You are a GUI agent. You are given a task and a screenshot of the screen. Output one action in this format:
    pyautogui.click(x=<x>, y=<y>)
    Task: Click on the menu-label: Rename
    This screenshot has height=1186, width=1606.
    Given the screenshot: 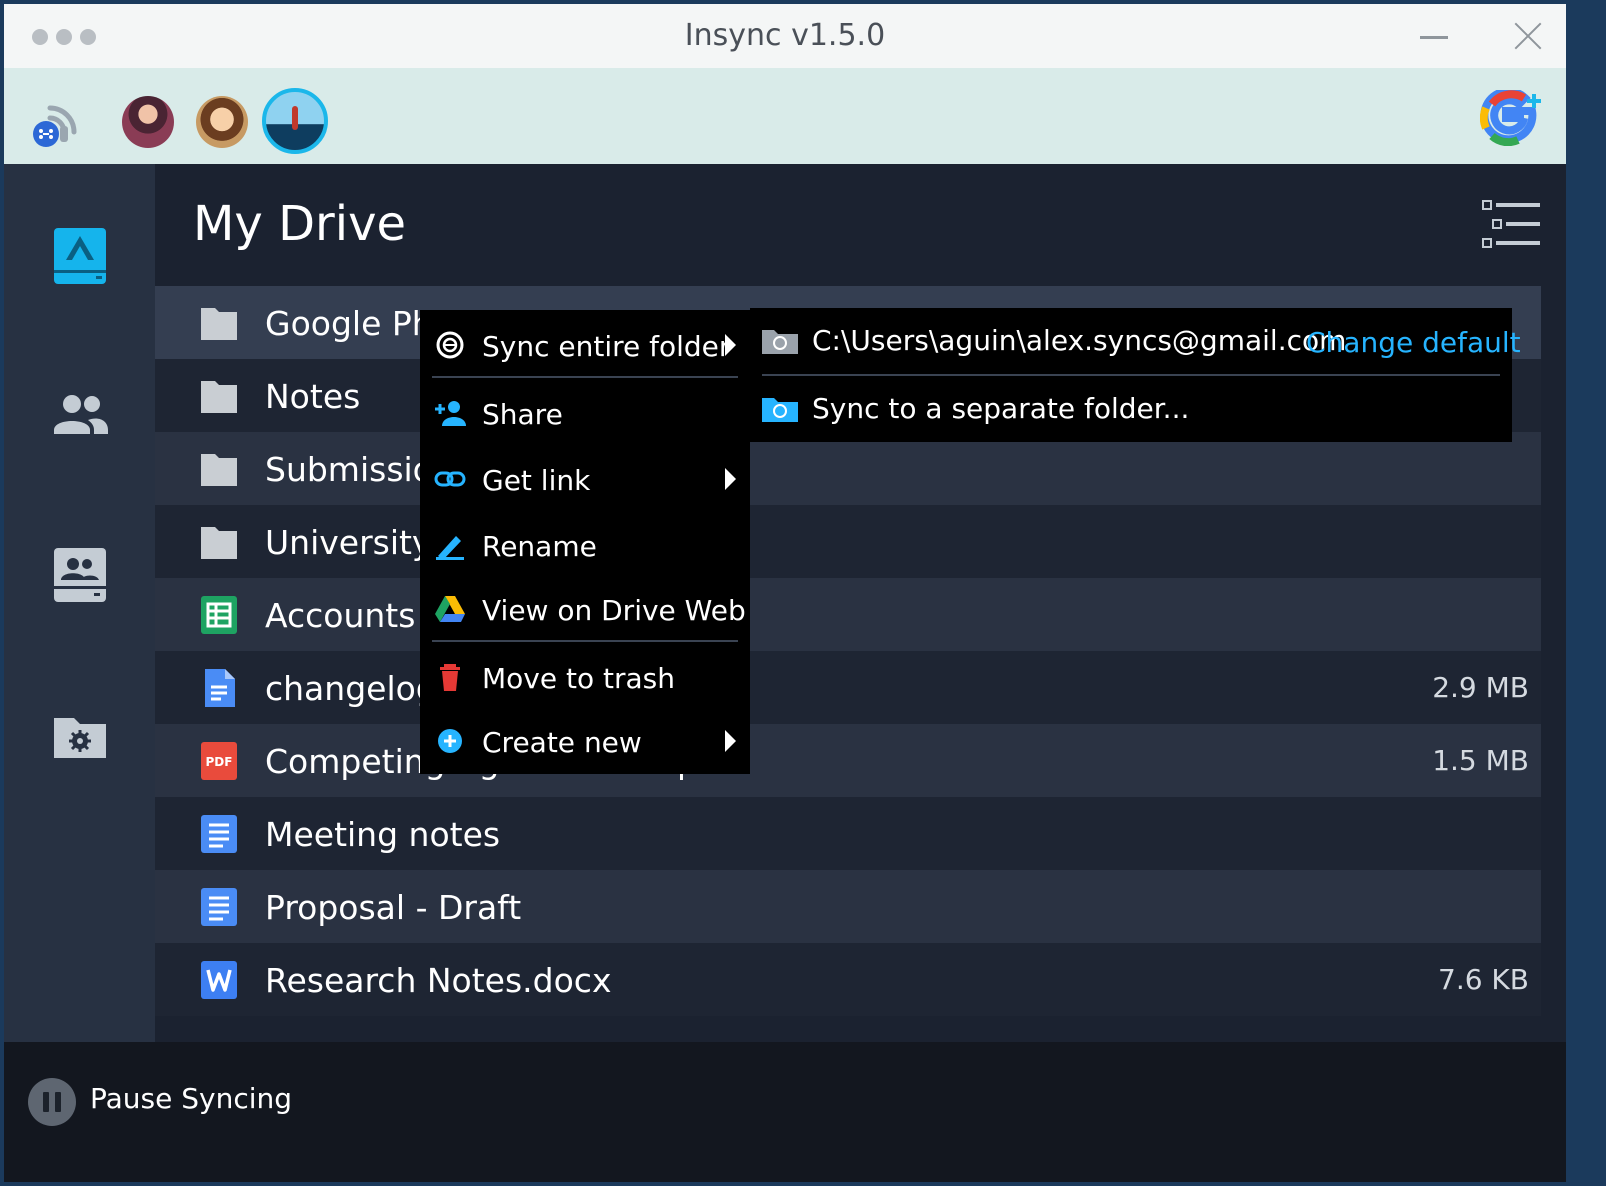 What is the action you would take?
    pyautogui.click(x=539, y=546)
    